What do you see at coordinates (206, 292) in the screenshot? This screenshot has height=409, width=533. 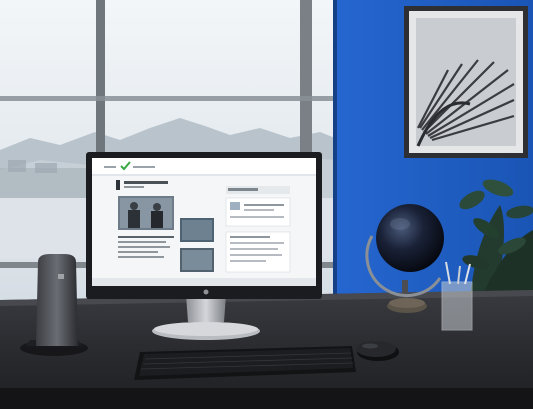 I see `monitor-logo` at bounding box center [206, 292].